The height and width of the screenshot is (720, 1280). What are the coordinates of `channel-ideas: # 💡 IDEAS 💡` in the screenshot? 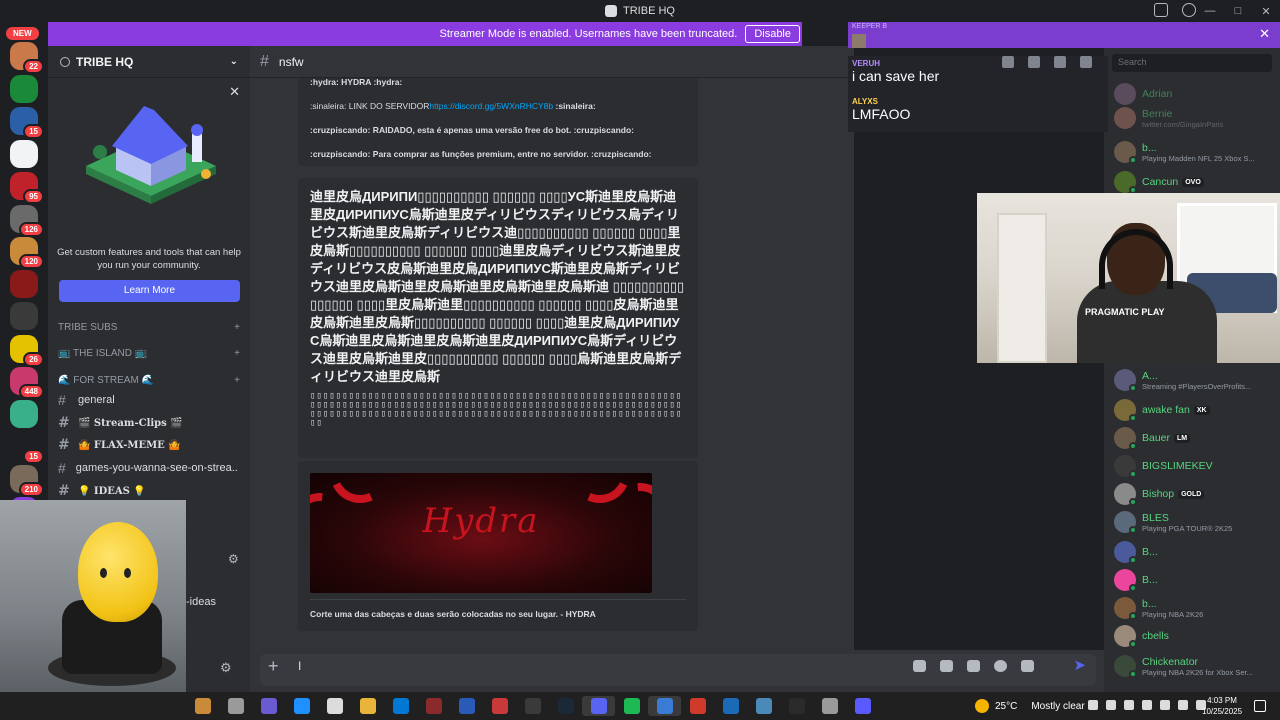 It's located at (148, 491).